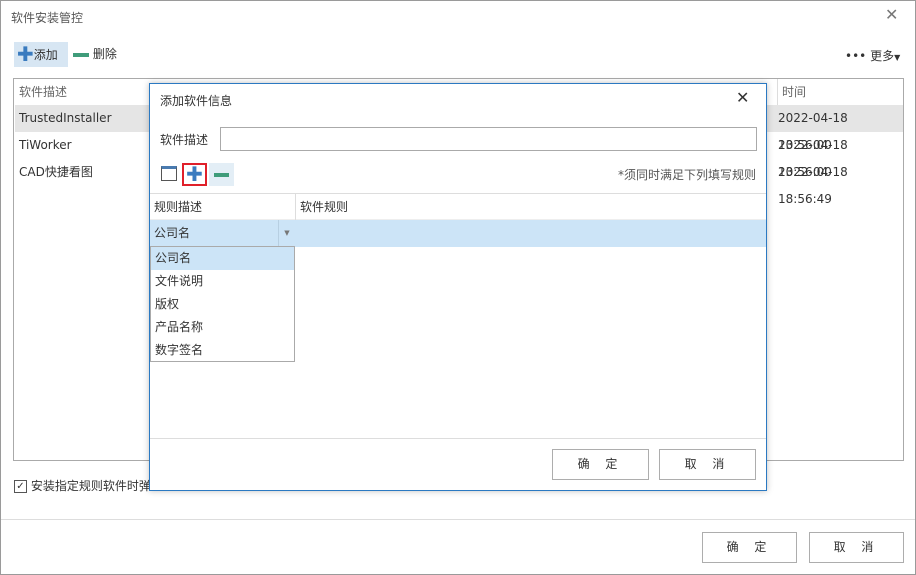 This screenshot has width=916, height=575. What do you see at coordinates (104, 54) in the screenshot?
I see `delete-label: 删除` at bounding box center [104, 54].